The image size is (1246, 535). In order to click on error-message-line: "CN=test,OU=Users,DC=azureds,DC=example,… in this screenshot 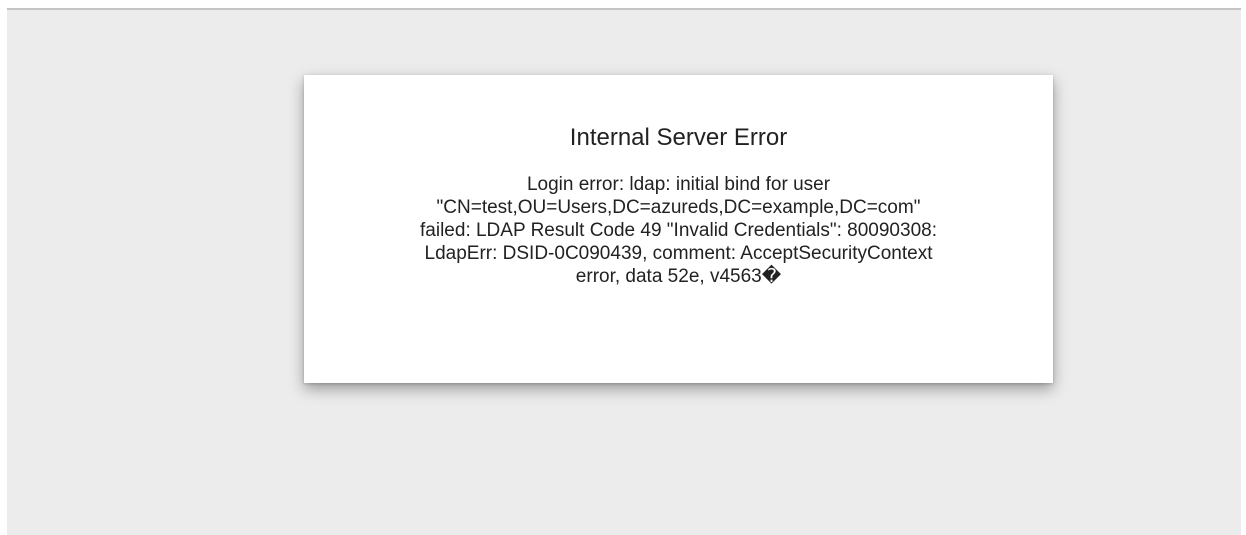, I will do `click(678, 207)`.